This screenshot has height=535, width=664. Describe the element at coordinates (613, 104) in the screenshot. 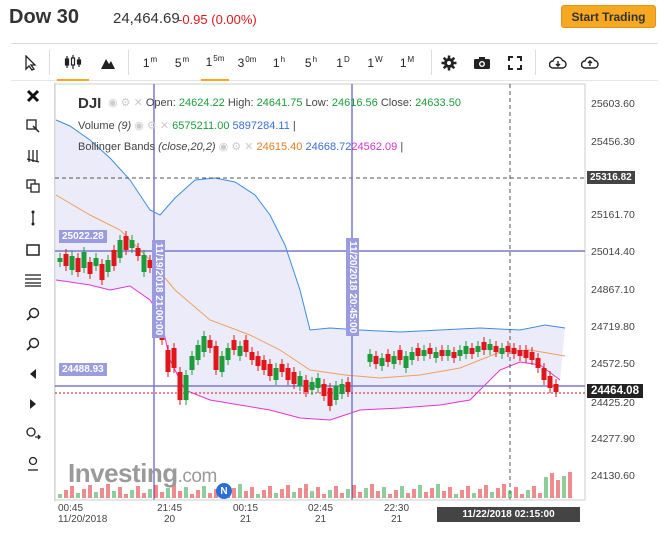

I see `y-tick: 25603.60` at that location.